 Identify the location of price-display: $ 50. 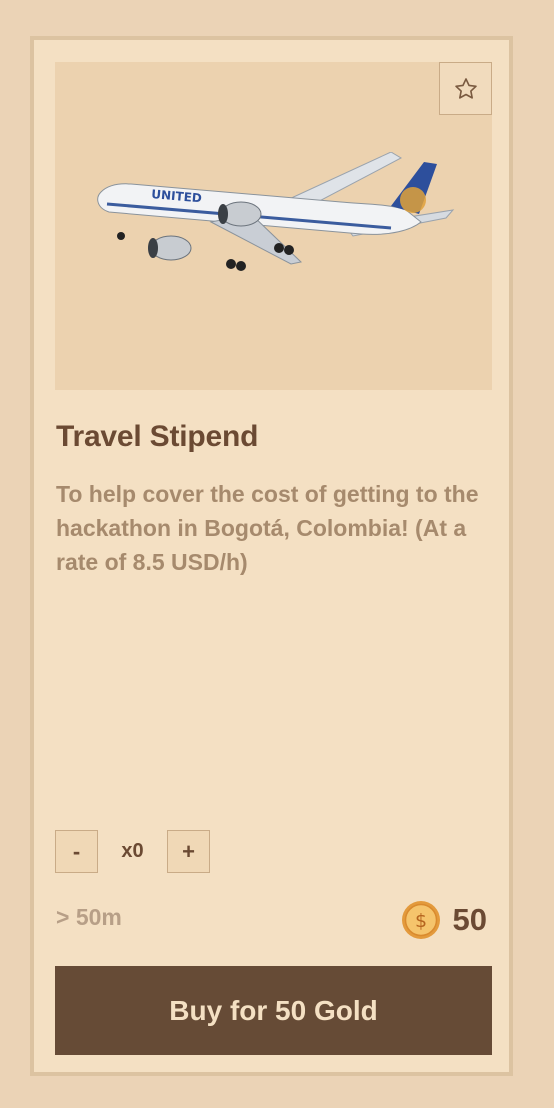
(444, 920).